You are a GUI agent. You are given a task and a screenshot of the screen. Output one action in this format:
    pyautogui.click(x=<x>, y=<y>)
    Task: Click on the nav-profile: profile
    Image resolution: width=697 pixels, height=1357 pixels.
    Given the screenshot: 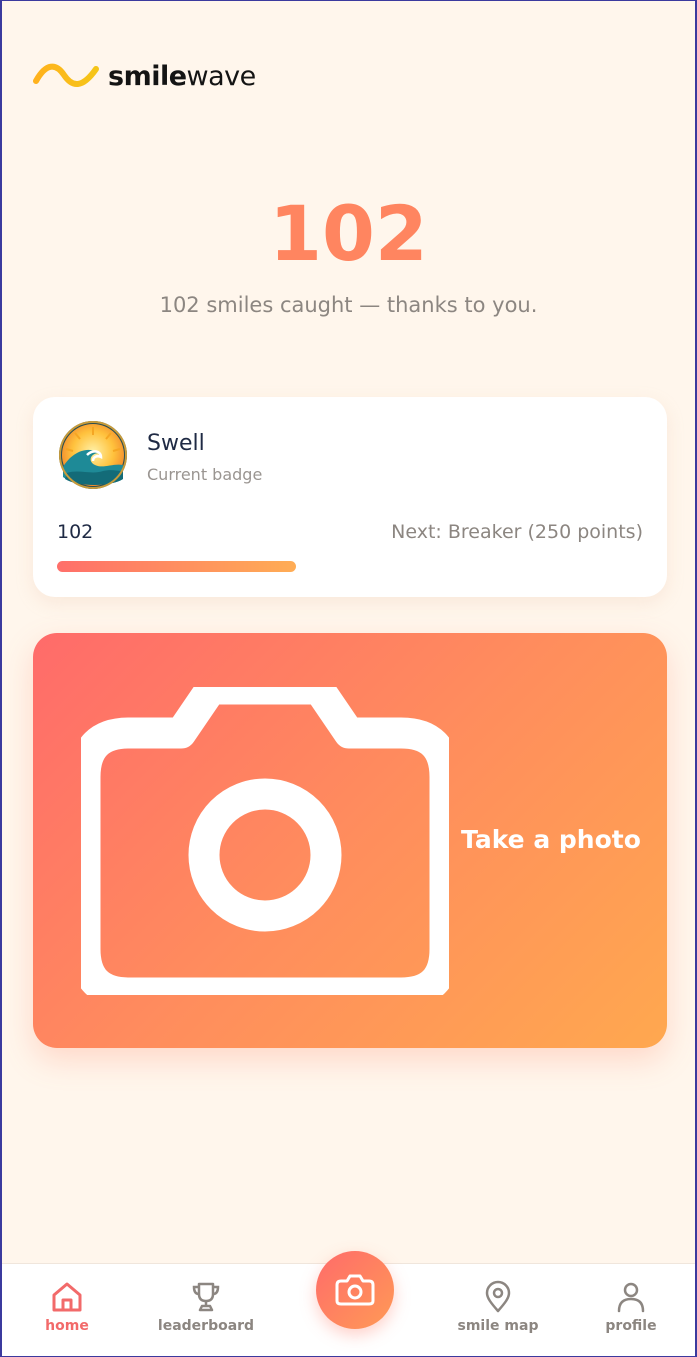 What is the action you would take?
    pyautogui.click(x=631, y=1307)
    